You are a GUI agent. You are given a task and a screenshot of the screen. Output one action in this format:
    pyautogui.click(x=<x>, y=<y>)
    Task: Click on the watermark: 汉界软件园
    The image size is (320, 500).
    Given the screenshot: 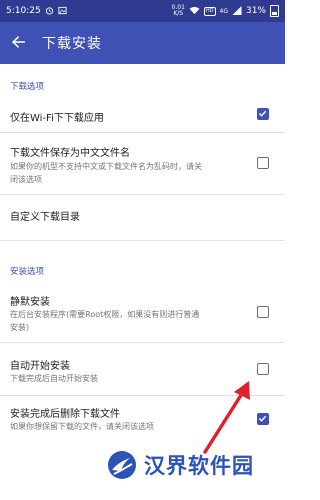 What is the action you would take?
    pyautogui.click(x=181, y=465)
    